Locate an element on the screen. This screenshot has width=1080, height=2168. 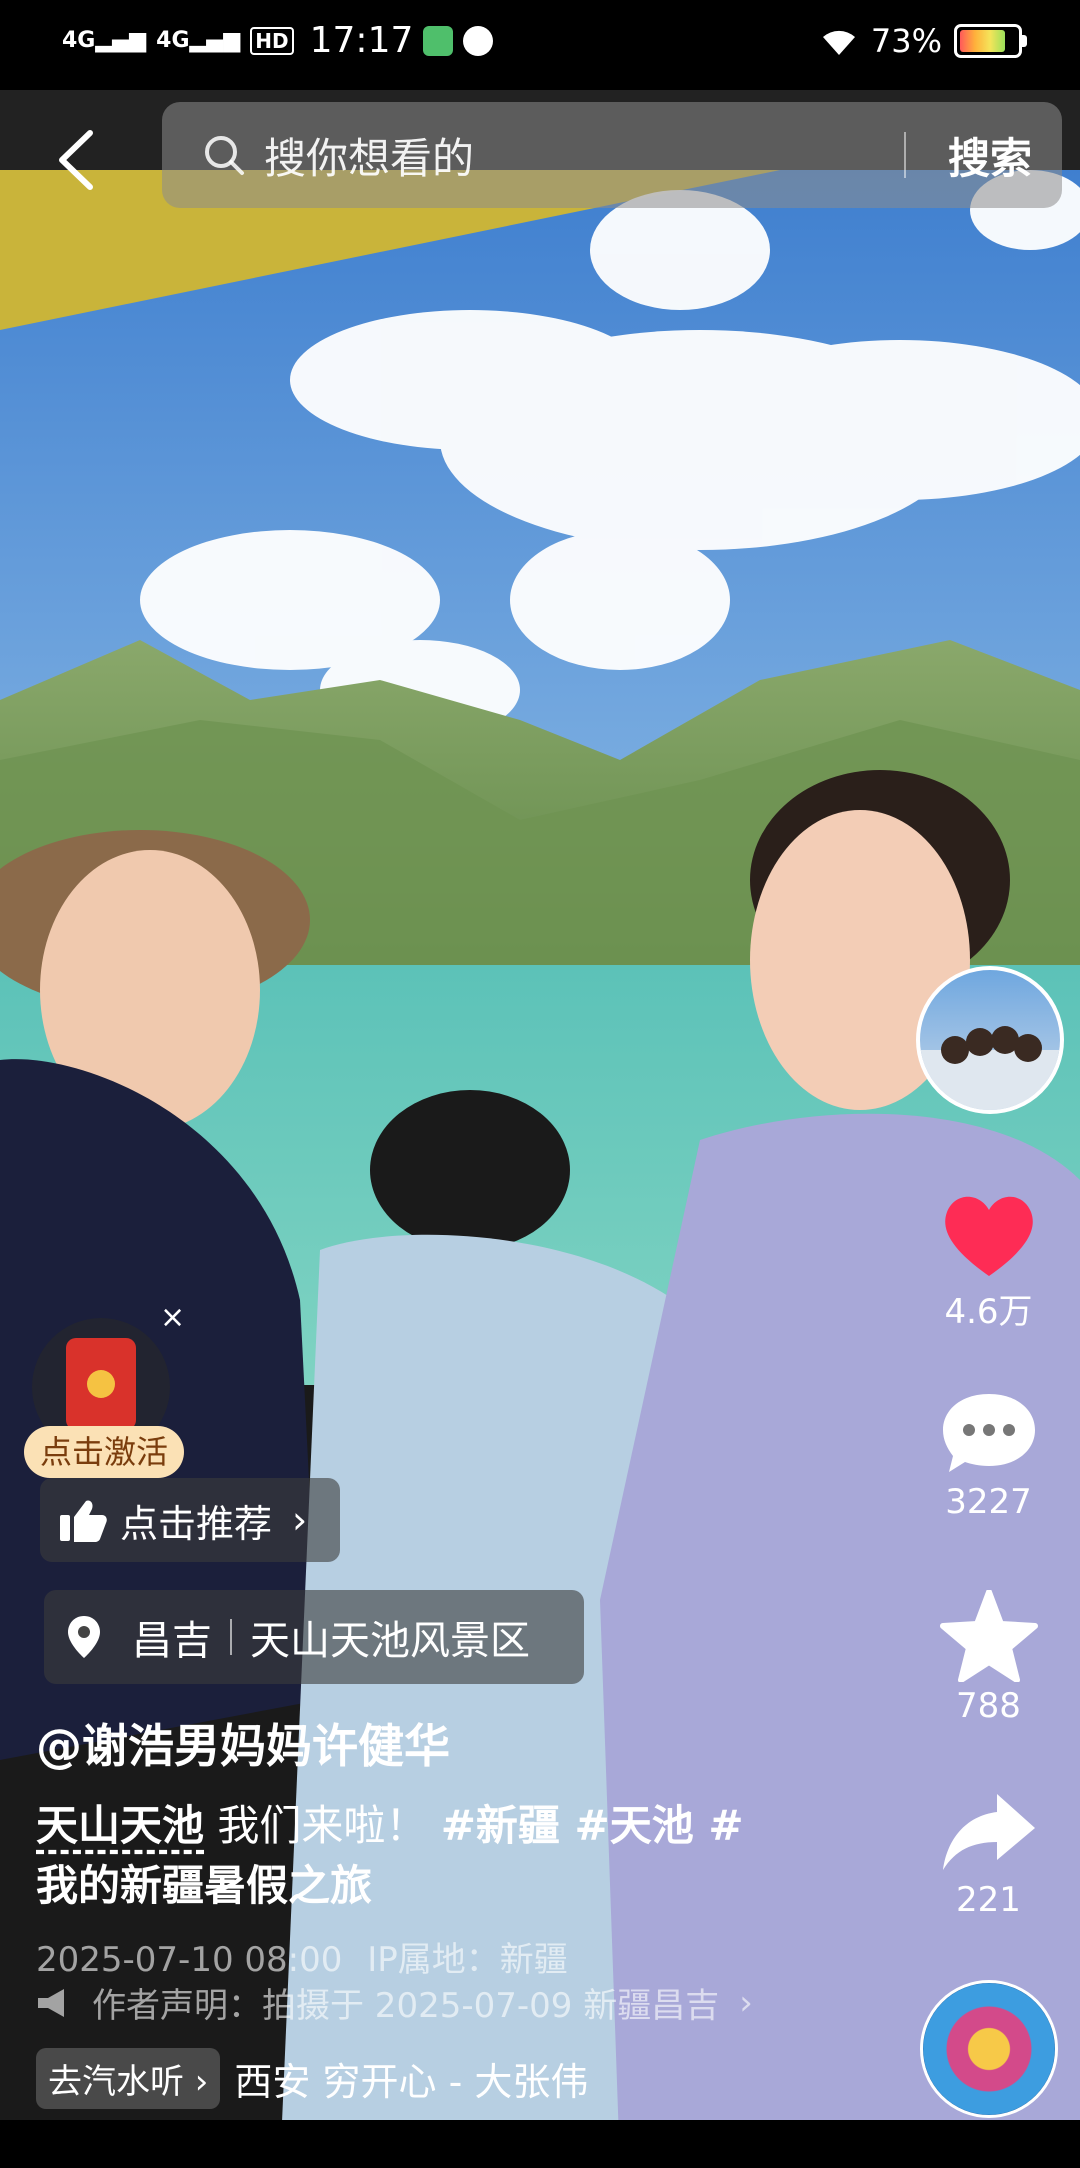
post-description: 天山天池 我们来啦！ #新疆 #天池 # 我的新疆暑假之旅 is located at coordinates (426, 1856).